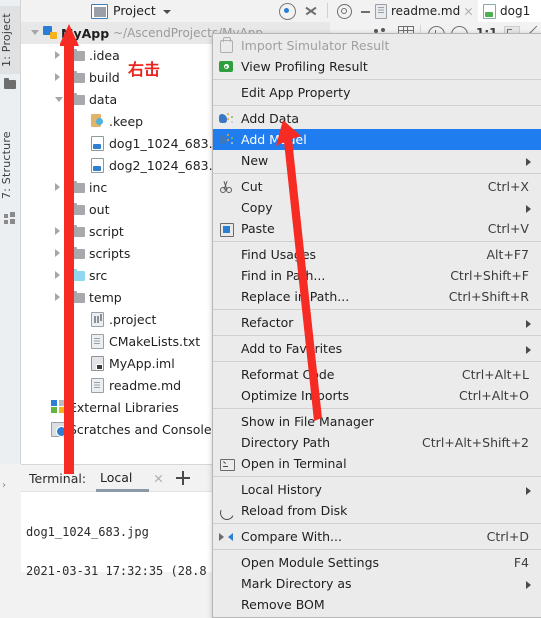 The width and height of the screenshot is (541, 618). Describe the element at coordinates (494, 395) in the screenshot. I see `menu-item-shortcut: Ctrl+Alt+O` at that location.